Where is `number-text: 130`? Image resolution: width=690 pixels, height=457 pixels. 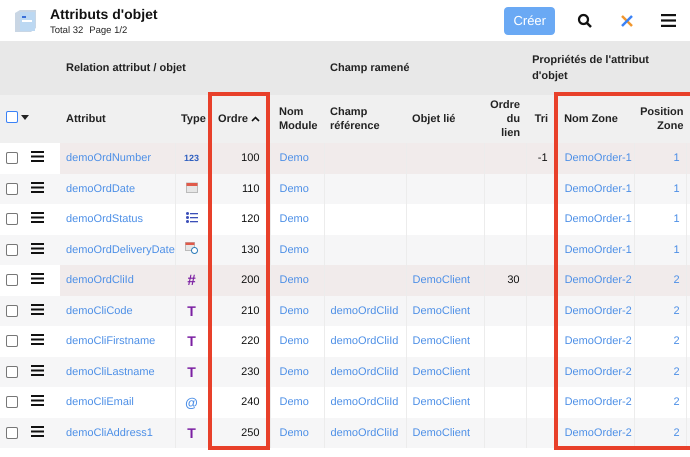 number-text: 130 is located at coordinates (250, 250).